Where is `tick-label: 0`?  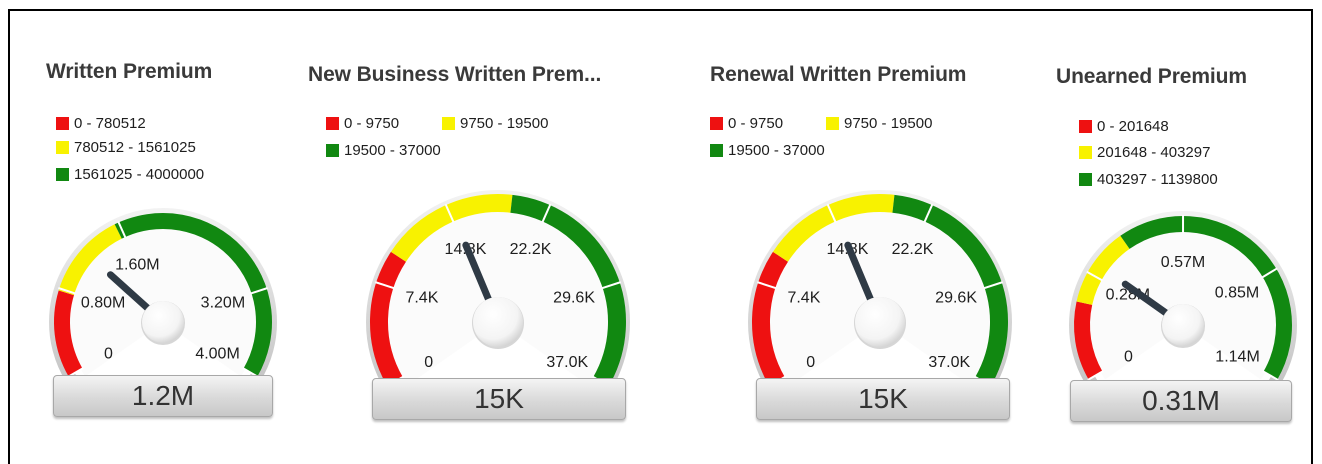
tick-label: 0 is located at coordinates (1128, 357).